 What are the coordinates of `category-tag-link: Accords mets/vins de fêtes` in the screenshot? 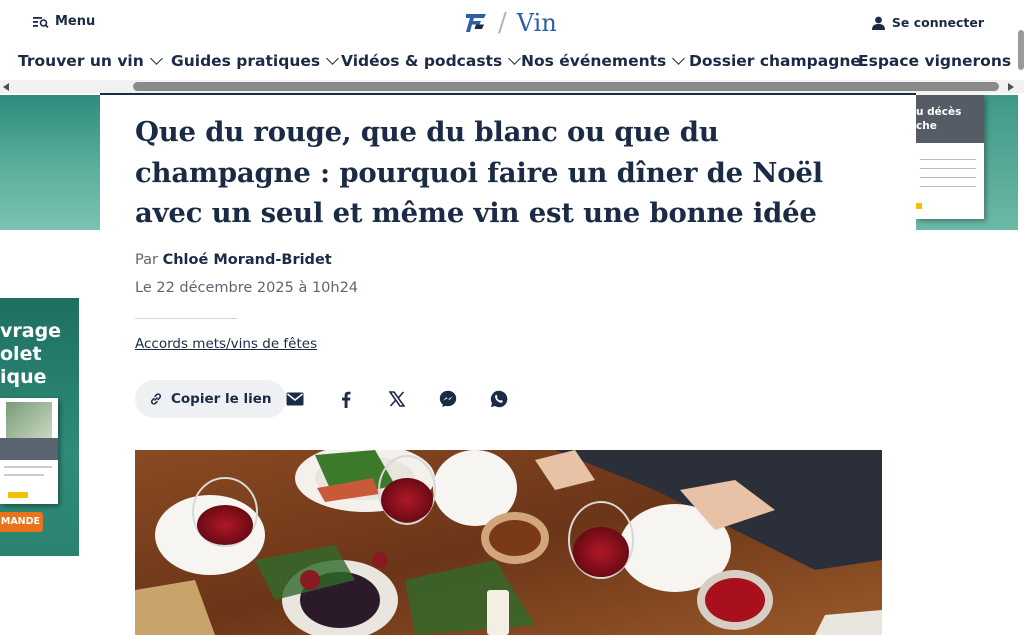 It's located at (226, 344).